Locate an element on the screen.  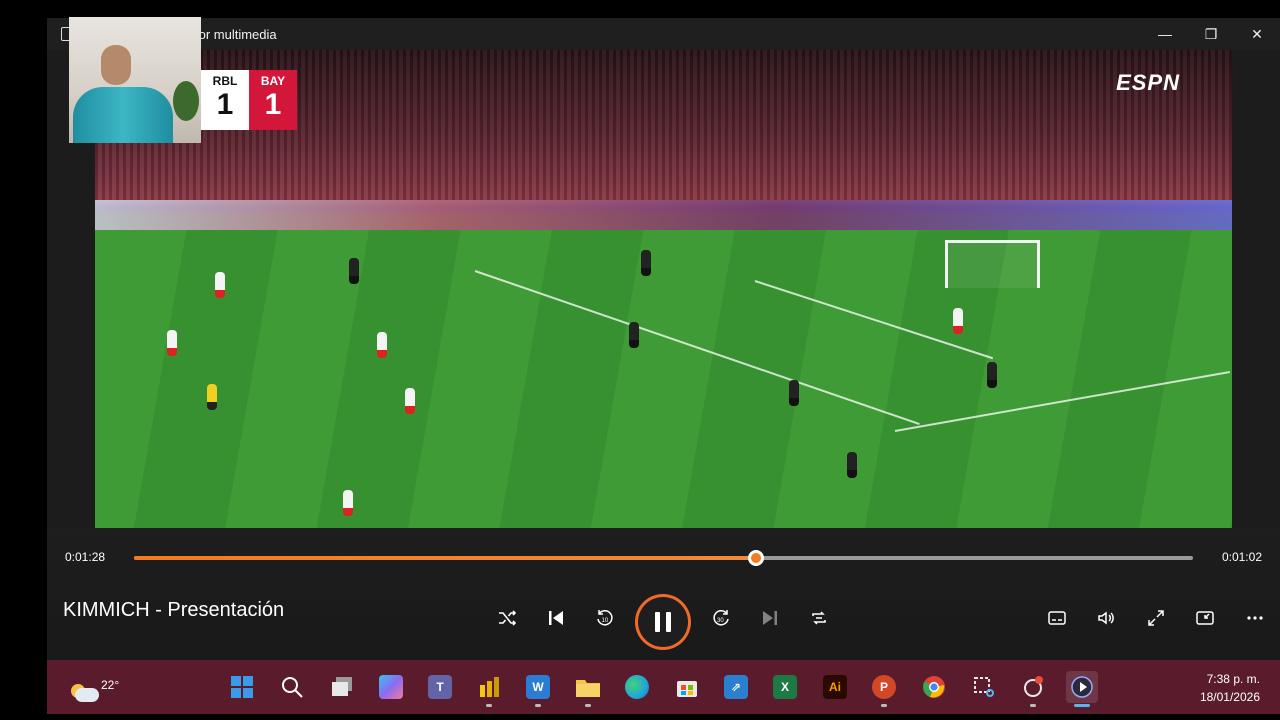
store-icon is located at coordinates (687, 689).